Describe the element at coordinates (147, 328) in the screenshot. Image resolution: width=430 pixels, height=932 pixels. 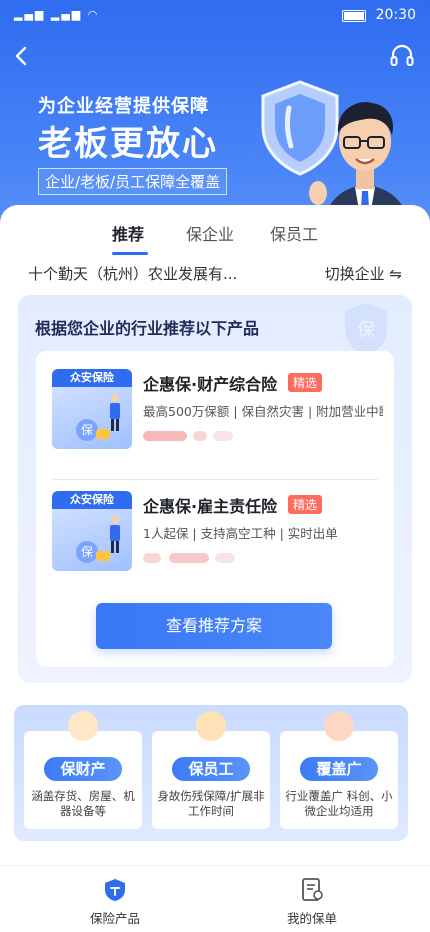
I see `recommendation-title: 根据您企业的行业推荐以下产品` at that location.